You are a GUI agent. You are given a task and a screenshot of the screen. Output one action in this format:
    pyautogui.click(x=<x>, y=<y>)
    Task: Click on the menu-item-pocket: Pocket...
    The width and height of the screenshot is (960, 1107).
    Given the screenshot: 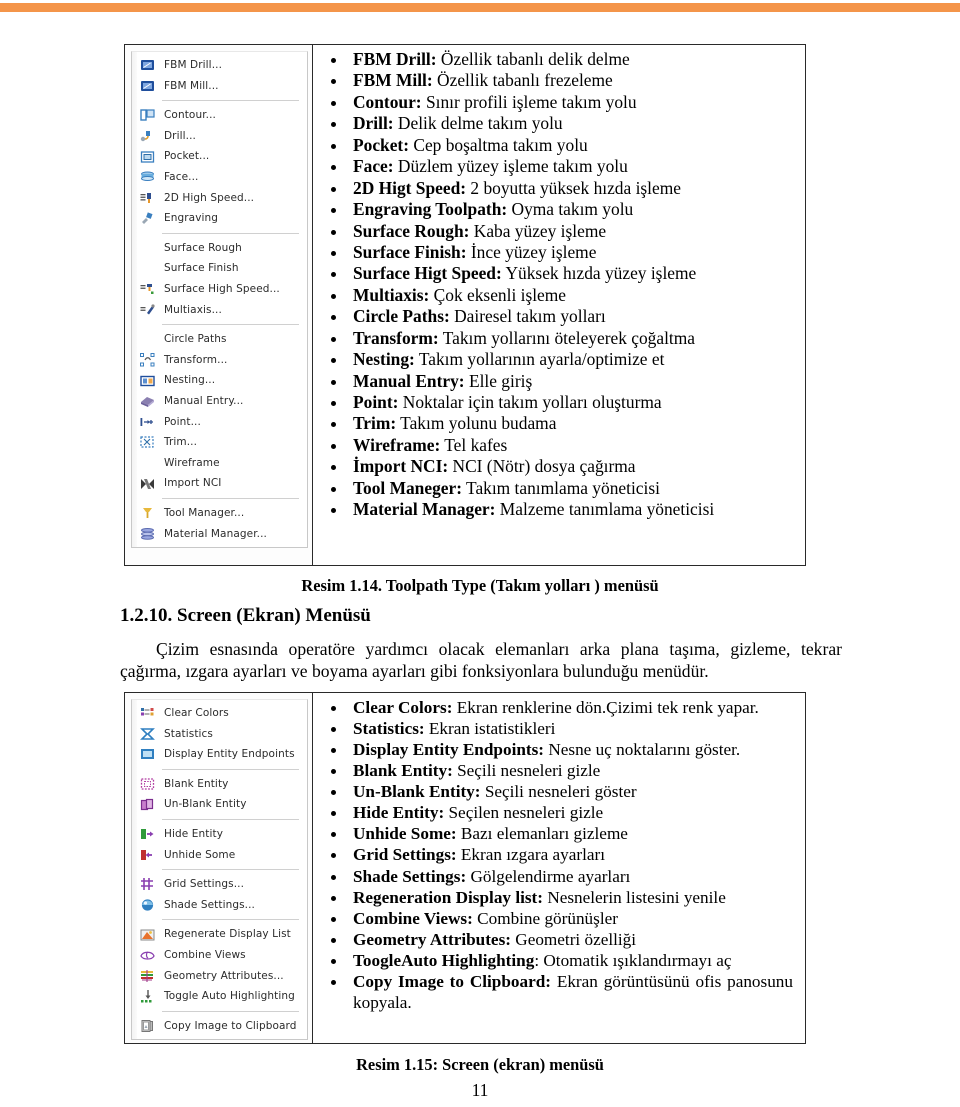 What is the action you would take?
    pyautogui.click(x=219, y=156)
    